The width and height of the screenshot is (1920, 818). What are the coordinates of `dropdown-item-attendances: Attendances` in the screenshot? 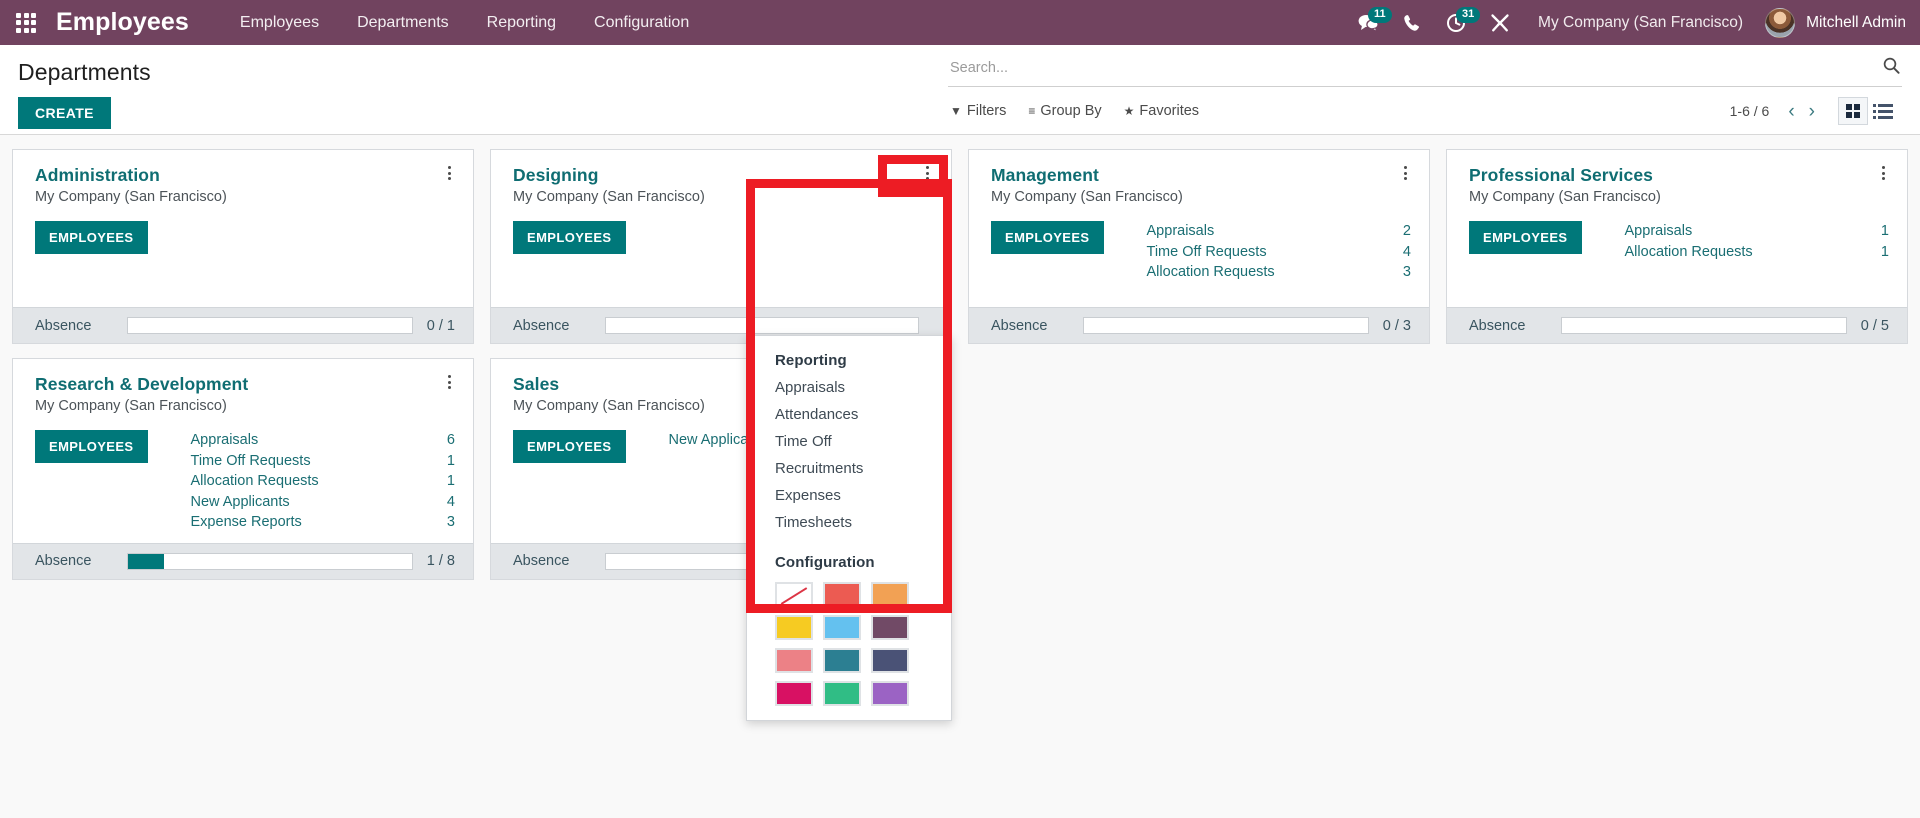 It's located at (849, 414).